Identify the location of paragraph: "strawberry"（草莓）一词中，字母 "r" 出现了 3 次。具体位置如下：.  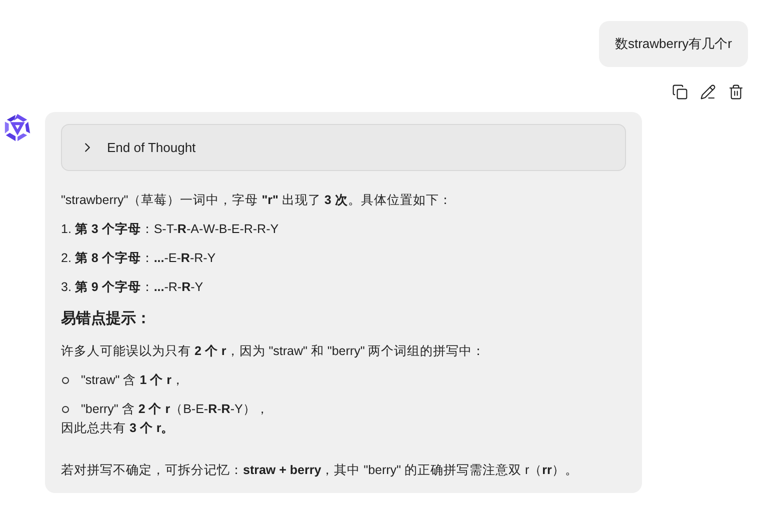
(256, 200).